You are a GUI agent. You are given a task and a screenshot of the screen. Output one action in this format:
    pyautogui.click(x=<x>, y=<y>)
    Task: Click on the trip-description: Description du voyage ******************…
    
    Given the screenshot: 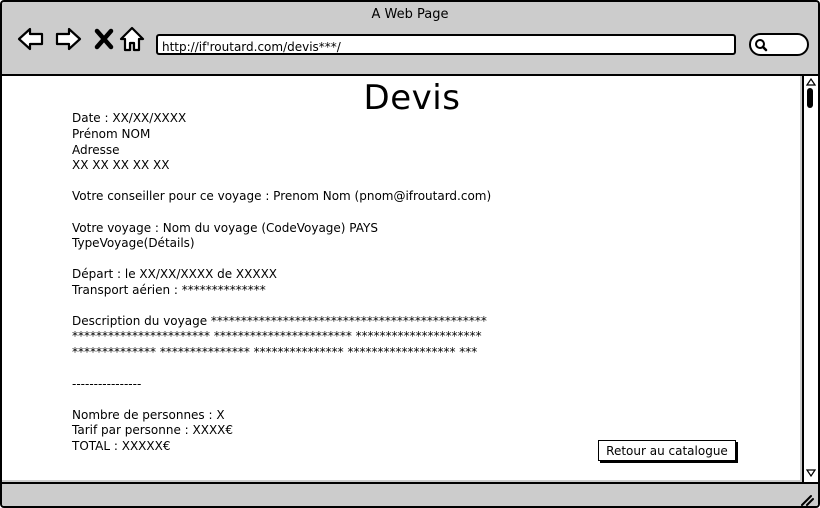 What is the action you would take?
    pyautogui.click(x=279, y=321)
    